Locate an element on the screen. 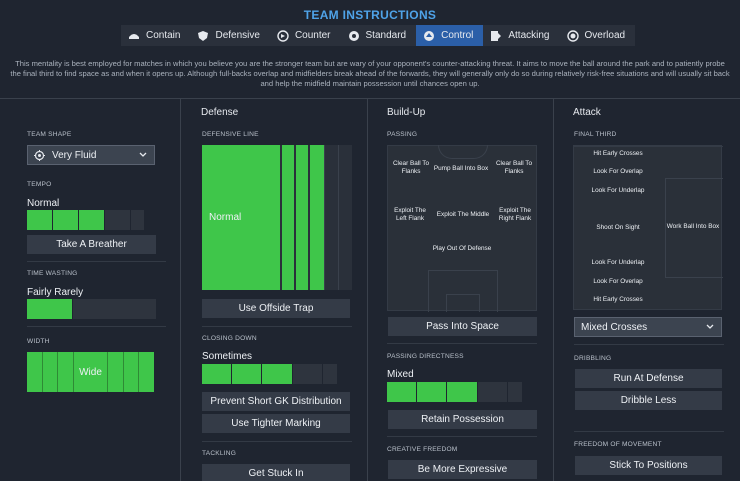 The width and height of the screenshot is (740, 481). attacking-icon is located at coordinates (496, 36).